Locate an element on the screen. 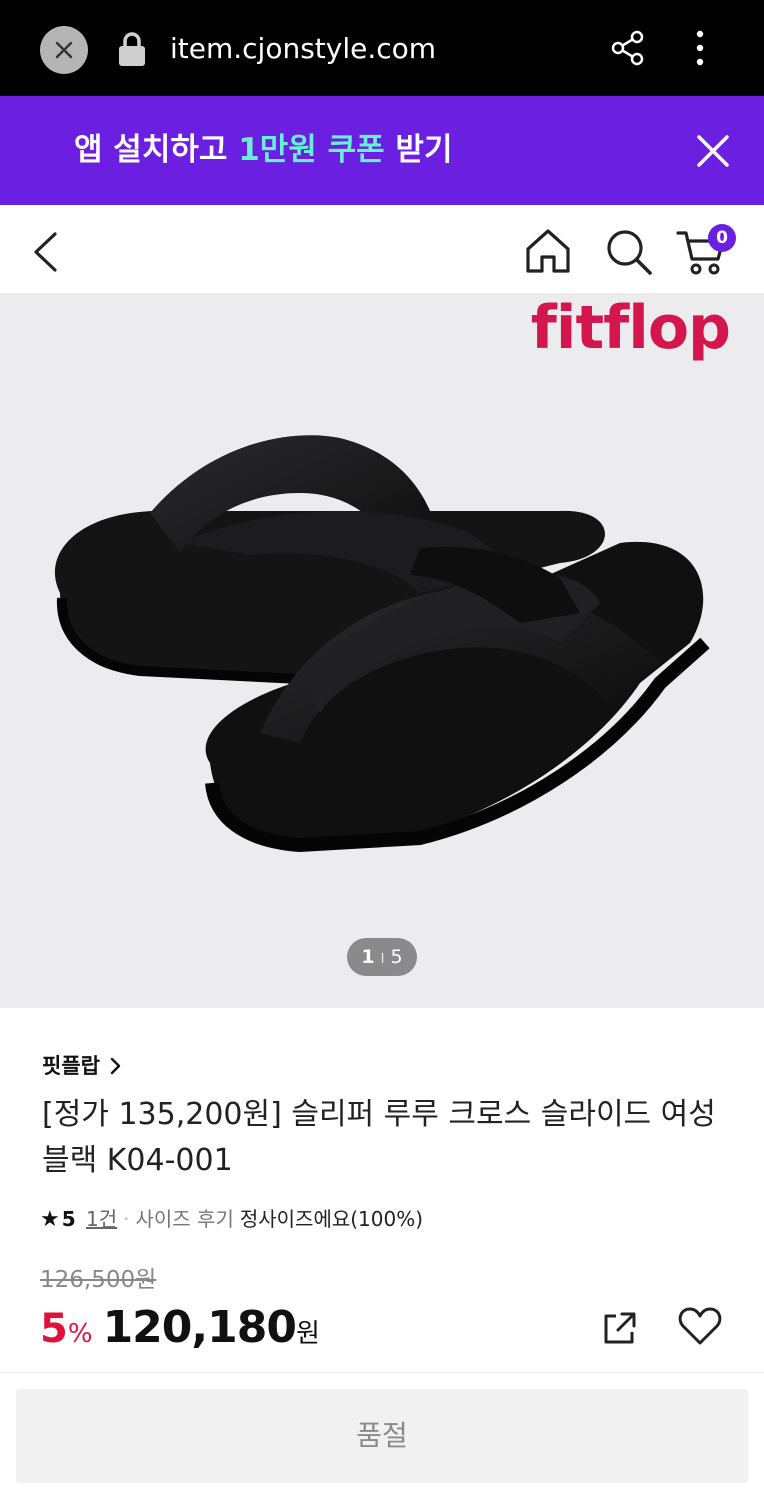 The height and width of the screenshot is (1500, 764). sale-price: 120,180 is located at coordinates (199, 1327).